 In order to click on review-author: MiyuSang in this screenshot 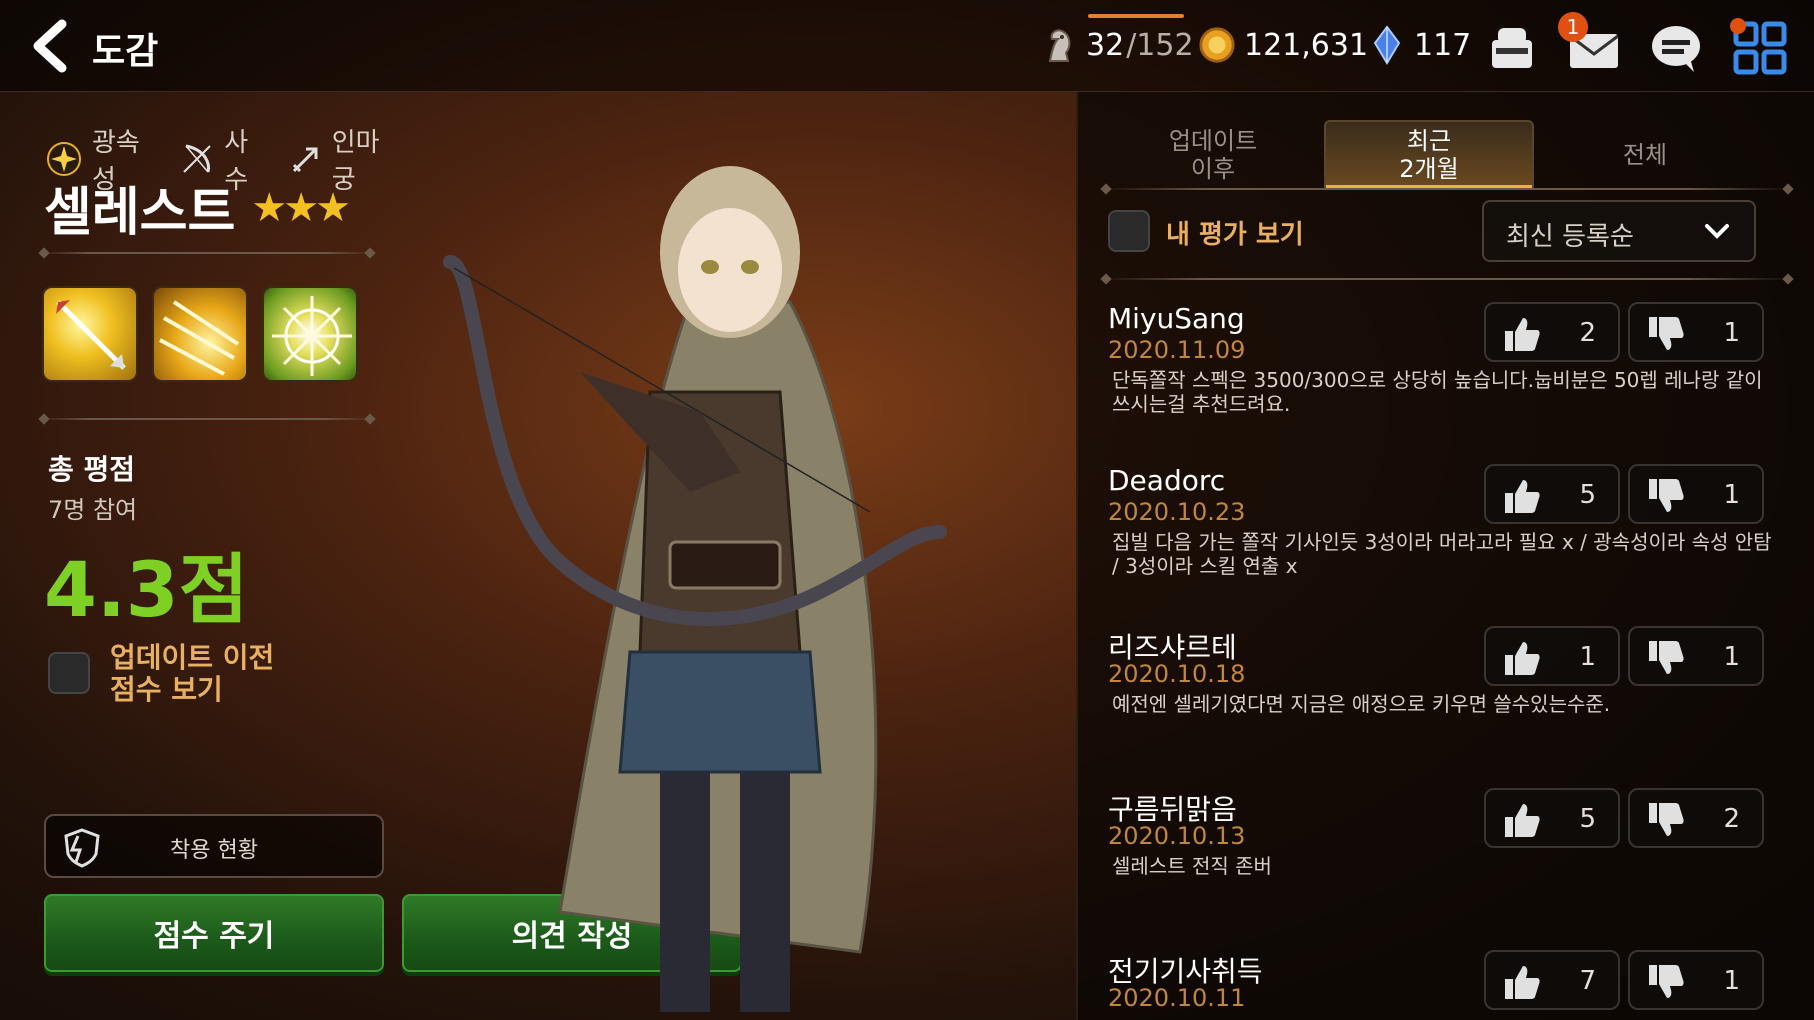, I will do `click(1176, 318)`.